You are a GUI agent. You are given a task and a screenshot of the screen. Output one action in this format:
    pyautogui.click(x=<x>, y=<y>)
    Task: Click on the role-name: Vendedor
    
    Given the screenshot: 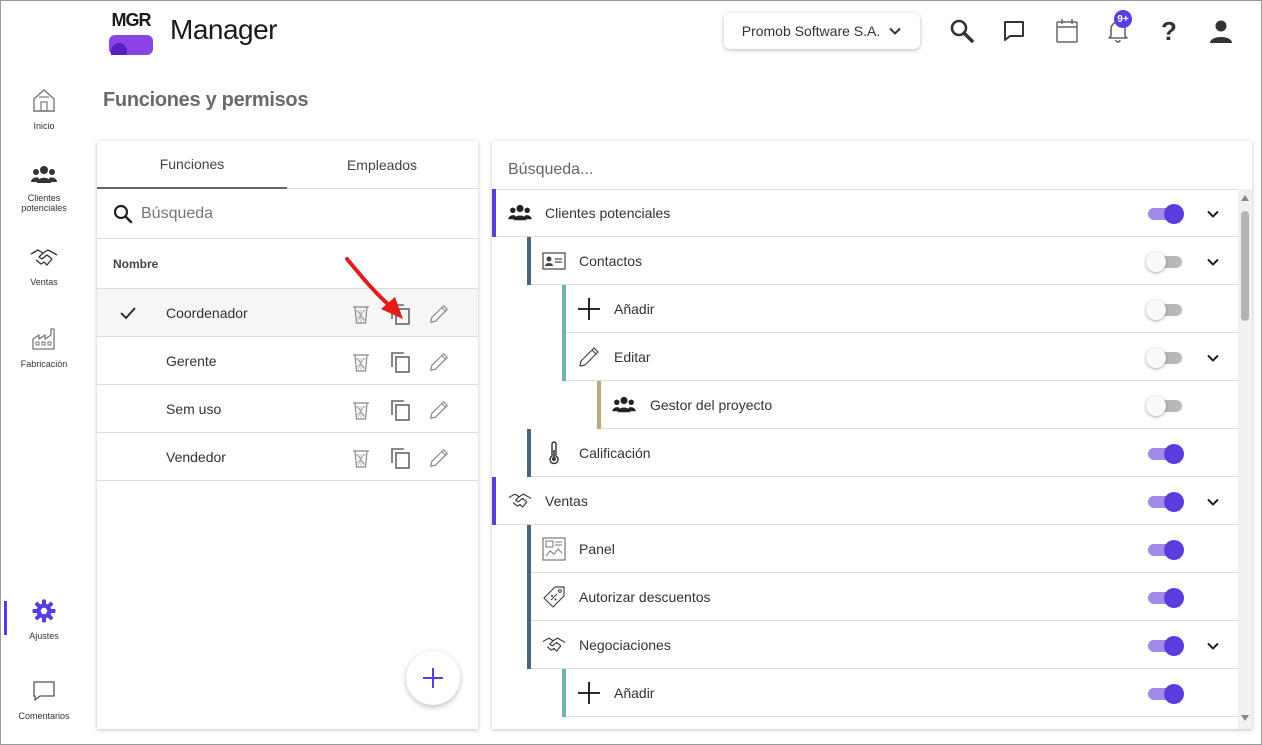 What is the action you would take?
    pyautogui.click(x=196, y=456)
    